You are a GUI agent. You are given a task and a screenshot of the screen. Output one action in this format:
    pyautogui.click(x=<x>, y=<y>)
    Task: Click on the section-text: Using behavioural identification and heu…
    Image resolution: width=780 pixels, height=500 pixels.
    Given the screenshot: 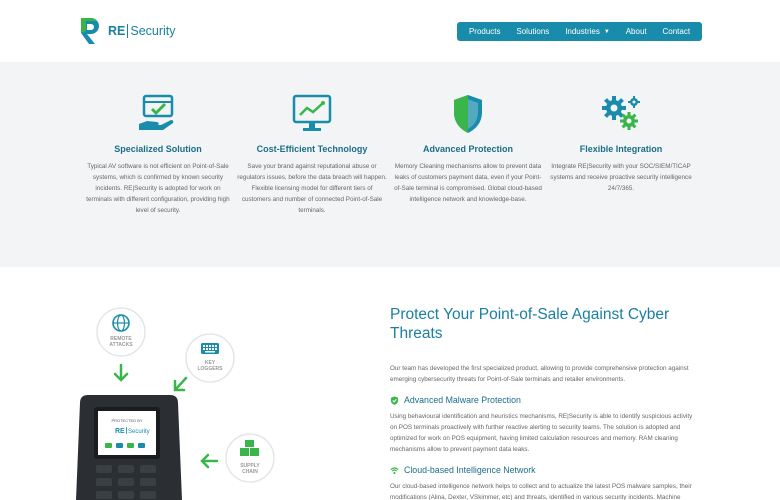 What is the action you would take?
    pyautogui.click(x=541, y=433)
    